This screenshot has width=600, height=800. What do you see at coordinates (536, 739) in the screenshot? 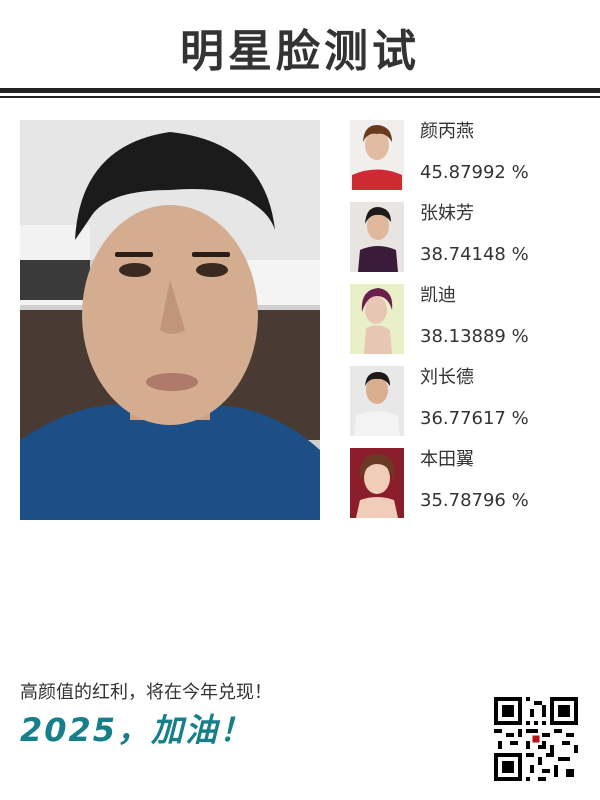
I see `qr-code` at bounding box center [536, 739].